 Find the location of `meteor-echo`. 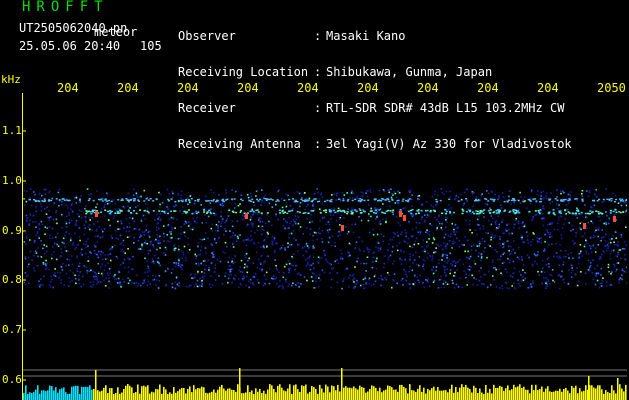

meteor-echo is located at coordinates (246, 216).